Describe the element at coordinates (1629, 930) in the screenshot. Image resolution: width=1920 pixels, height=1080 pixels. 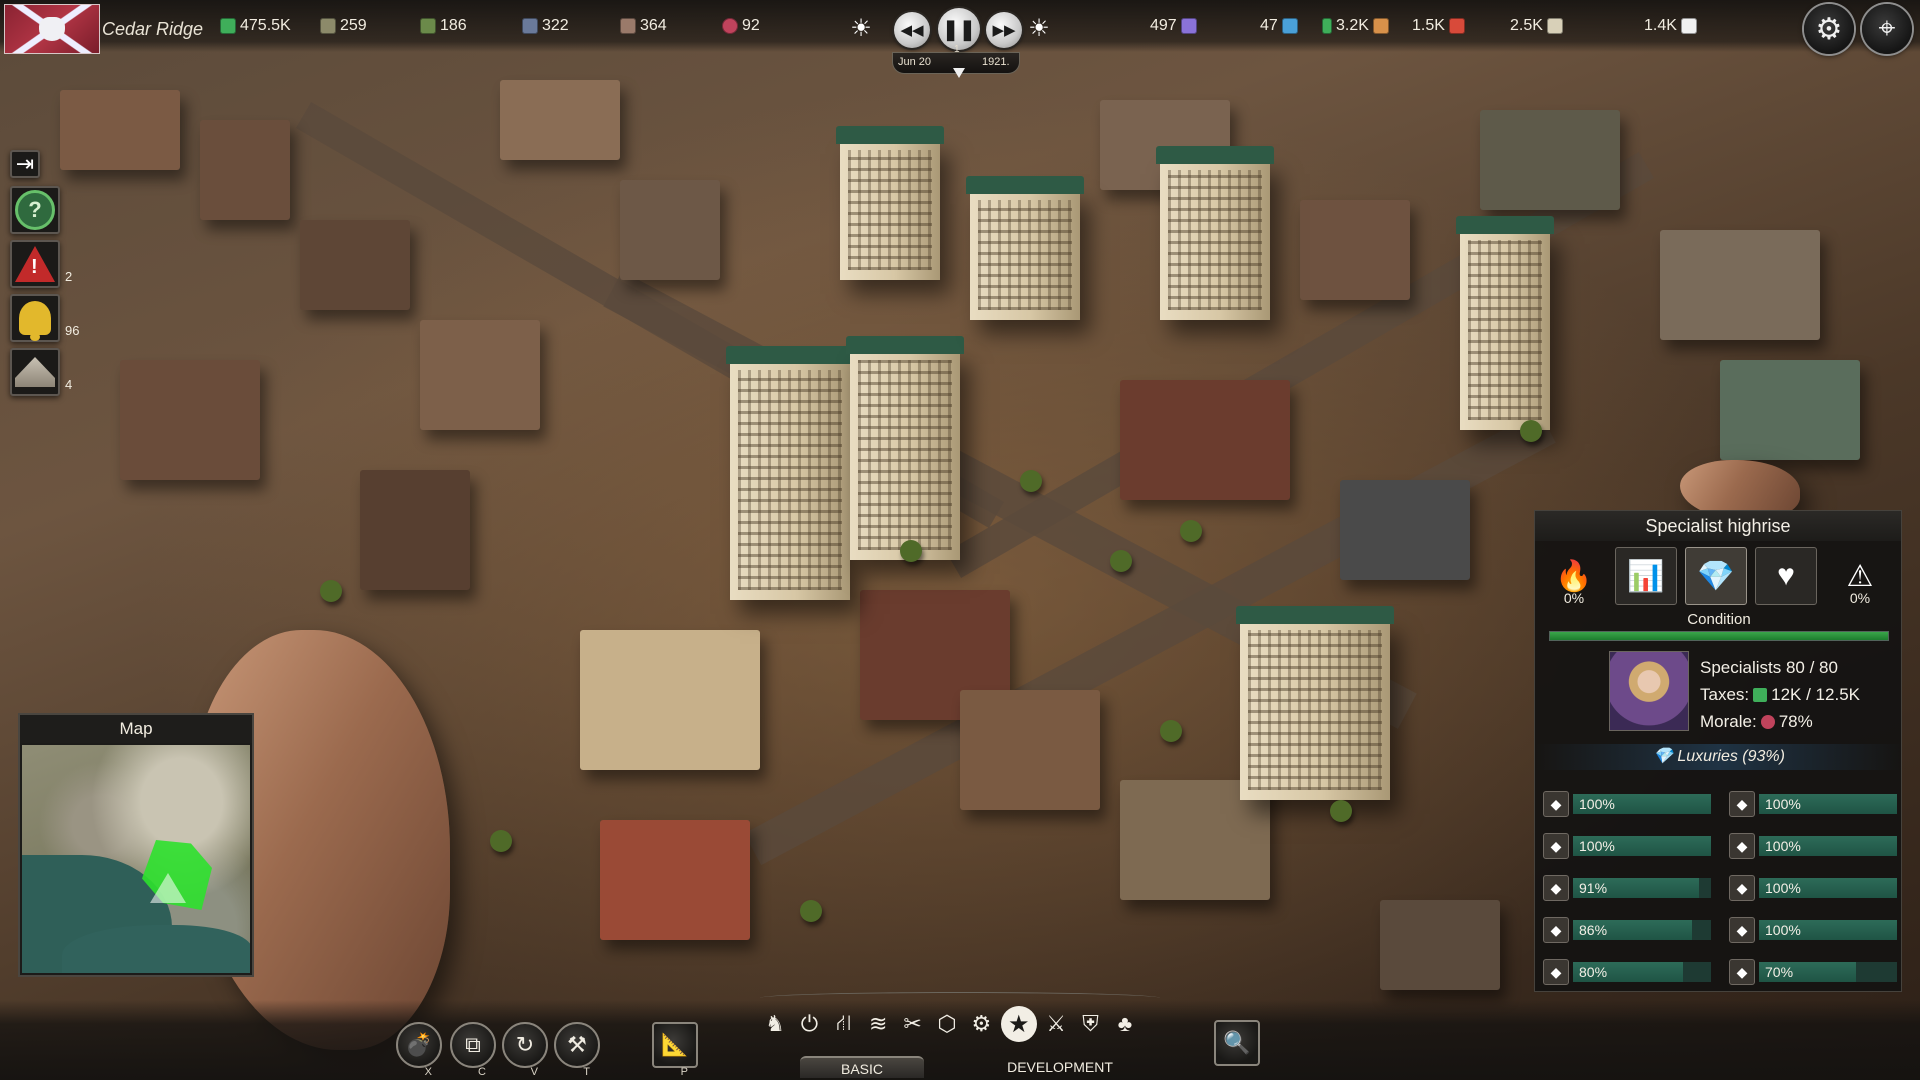
I see `luxury-item: ◆ 86%` at that location.